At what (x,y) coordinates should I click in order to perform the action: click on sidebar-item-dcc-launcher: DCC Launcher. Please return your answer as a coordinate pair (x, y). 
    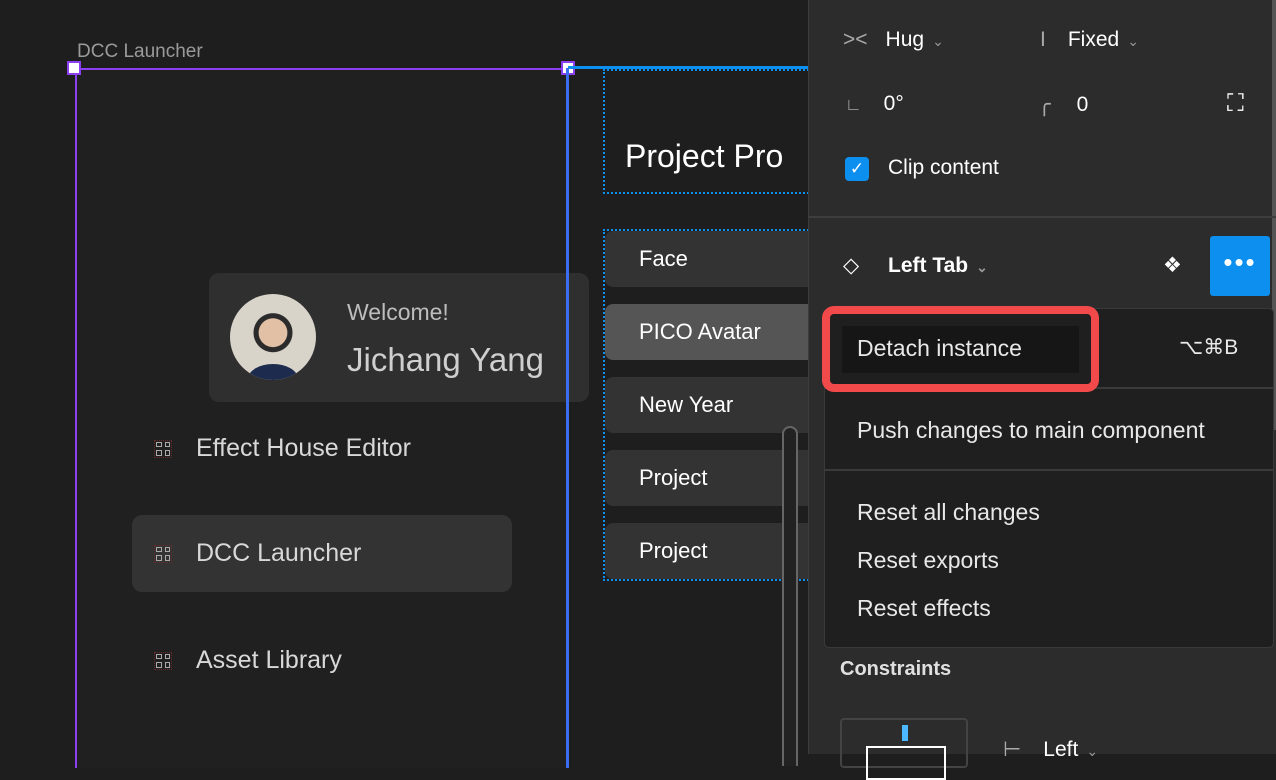
    Looking at the image, I should click on (322, 553).